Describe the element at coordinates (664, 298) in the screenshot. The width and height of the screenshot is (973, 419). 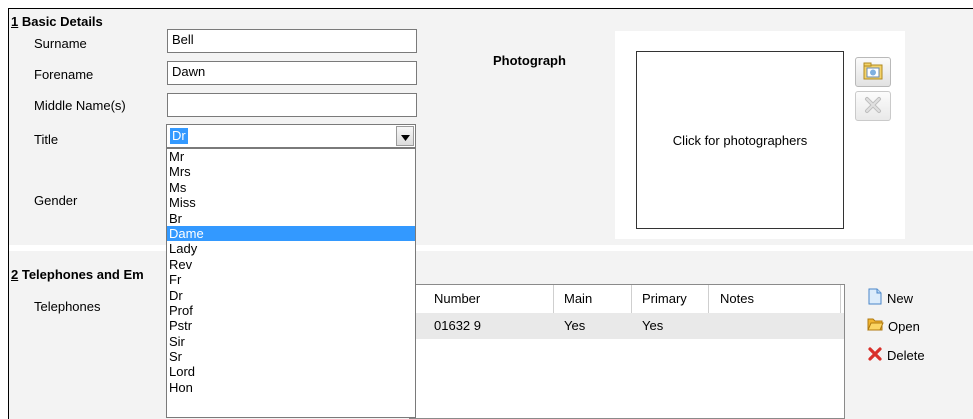
I see `column-header-primary: Primary` at that location.